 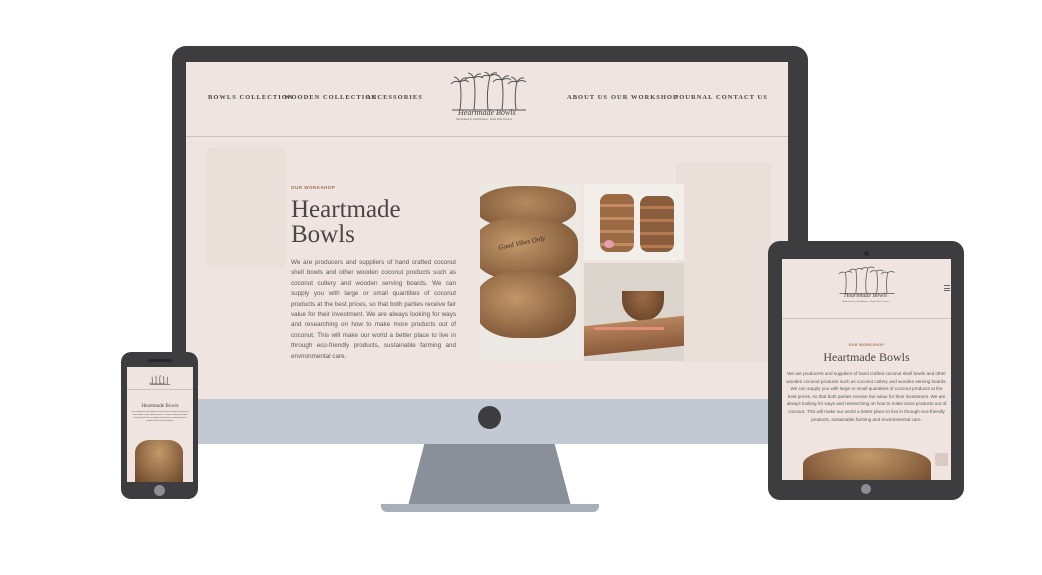 What do you see at coordinates (644, 97) in the screenshot?
I see `nav-our-workshop: OUR WORKSHOP` at bounding box center [644, 97].